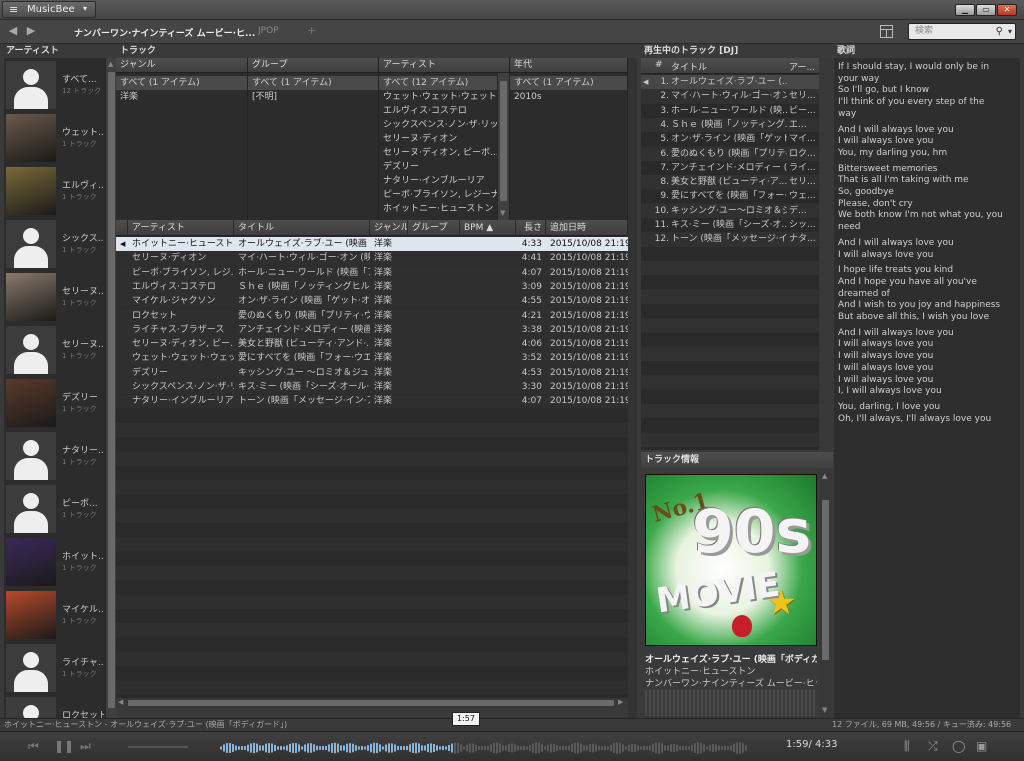  Describe the element at coordinates (620, 702) in the screenshot. I see `scroll-right-icon: ▶` at that location.